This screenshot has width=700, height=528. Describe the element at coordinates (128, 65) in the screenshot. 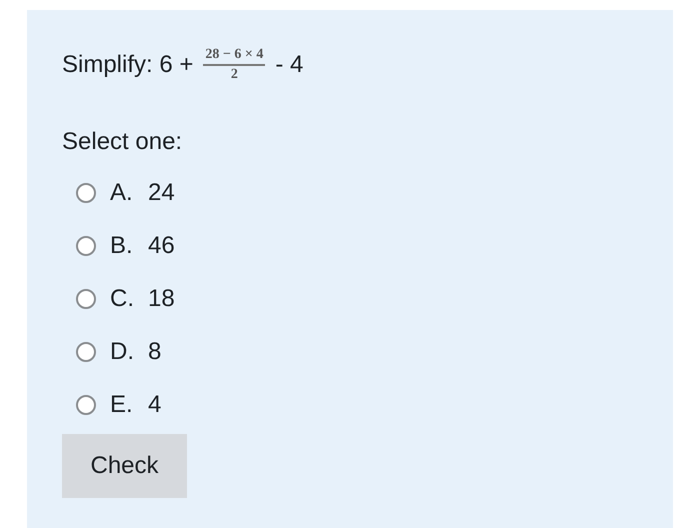

I see `question-text: Simplify: 6 +` at that location.